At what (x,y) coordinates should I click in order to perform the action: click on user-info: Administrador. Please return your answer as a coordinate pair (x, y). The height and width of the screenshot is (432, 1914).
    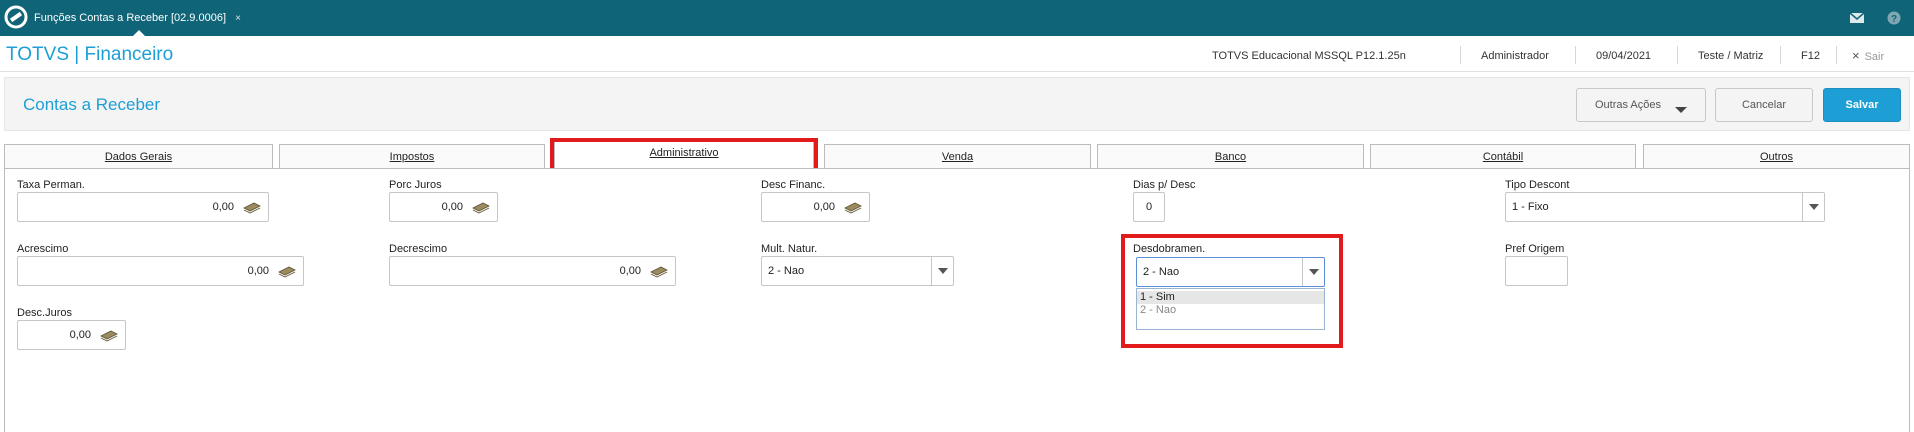
    Looking at the image, I should click on (1515, 56).